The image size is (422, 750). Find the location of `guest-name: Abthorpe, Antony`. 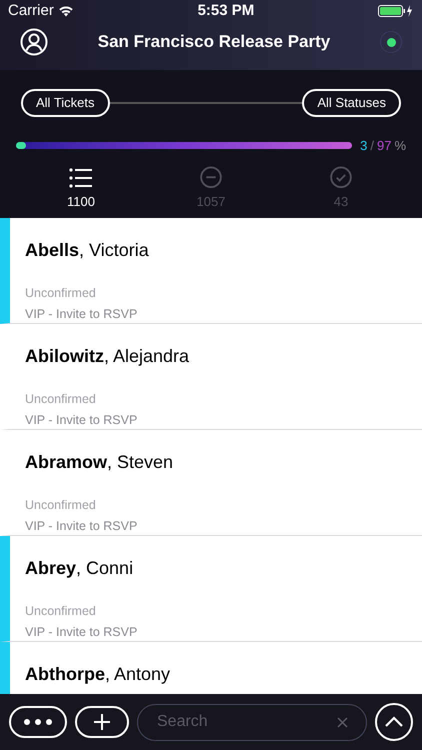

guest-name: Abthorpe, Antony is located at coordinates (97, 674).